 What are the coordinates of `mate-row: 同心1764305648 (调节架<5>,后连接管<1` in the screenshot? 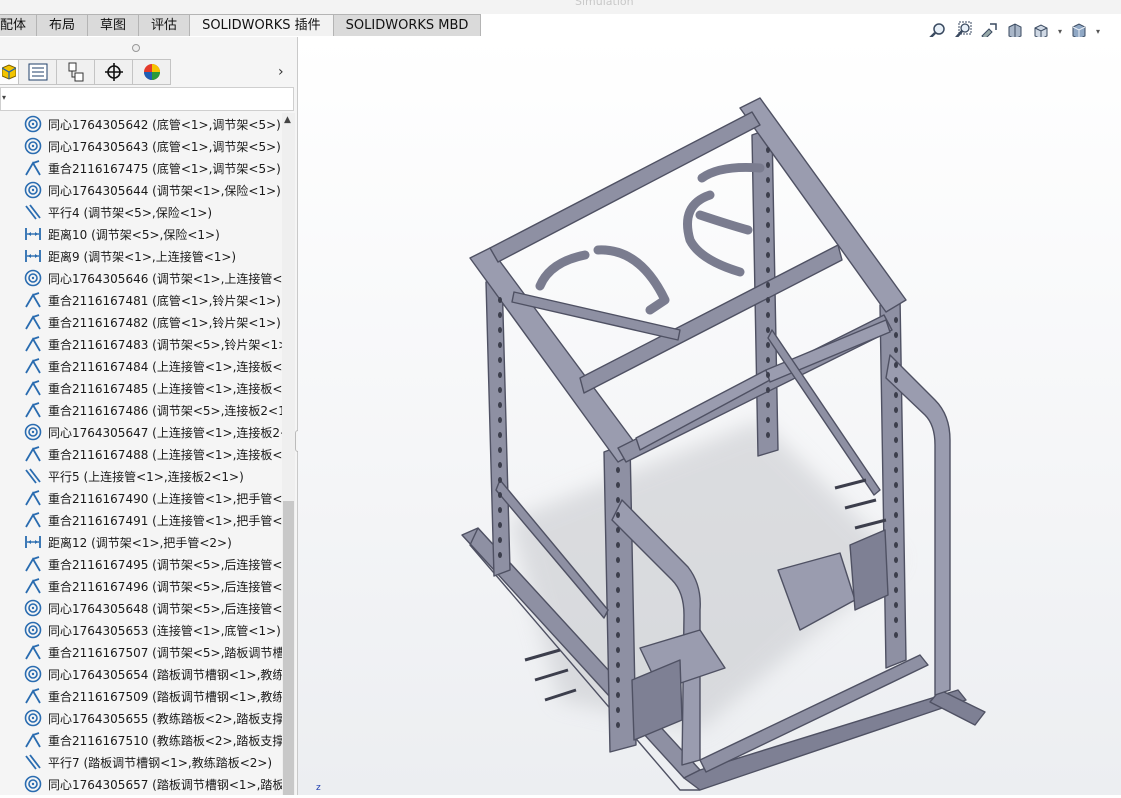 It's located at (141, 608).